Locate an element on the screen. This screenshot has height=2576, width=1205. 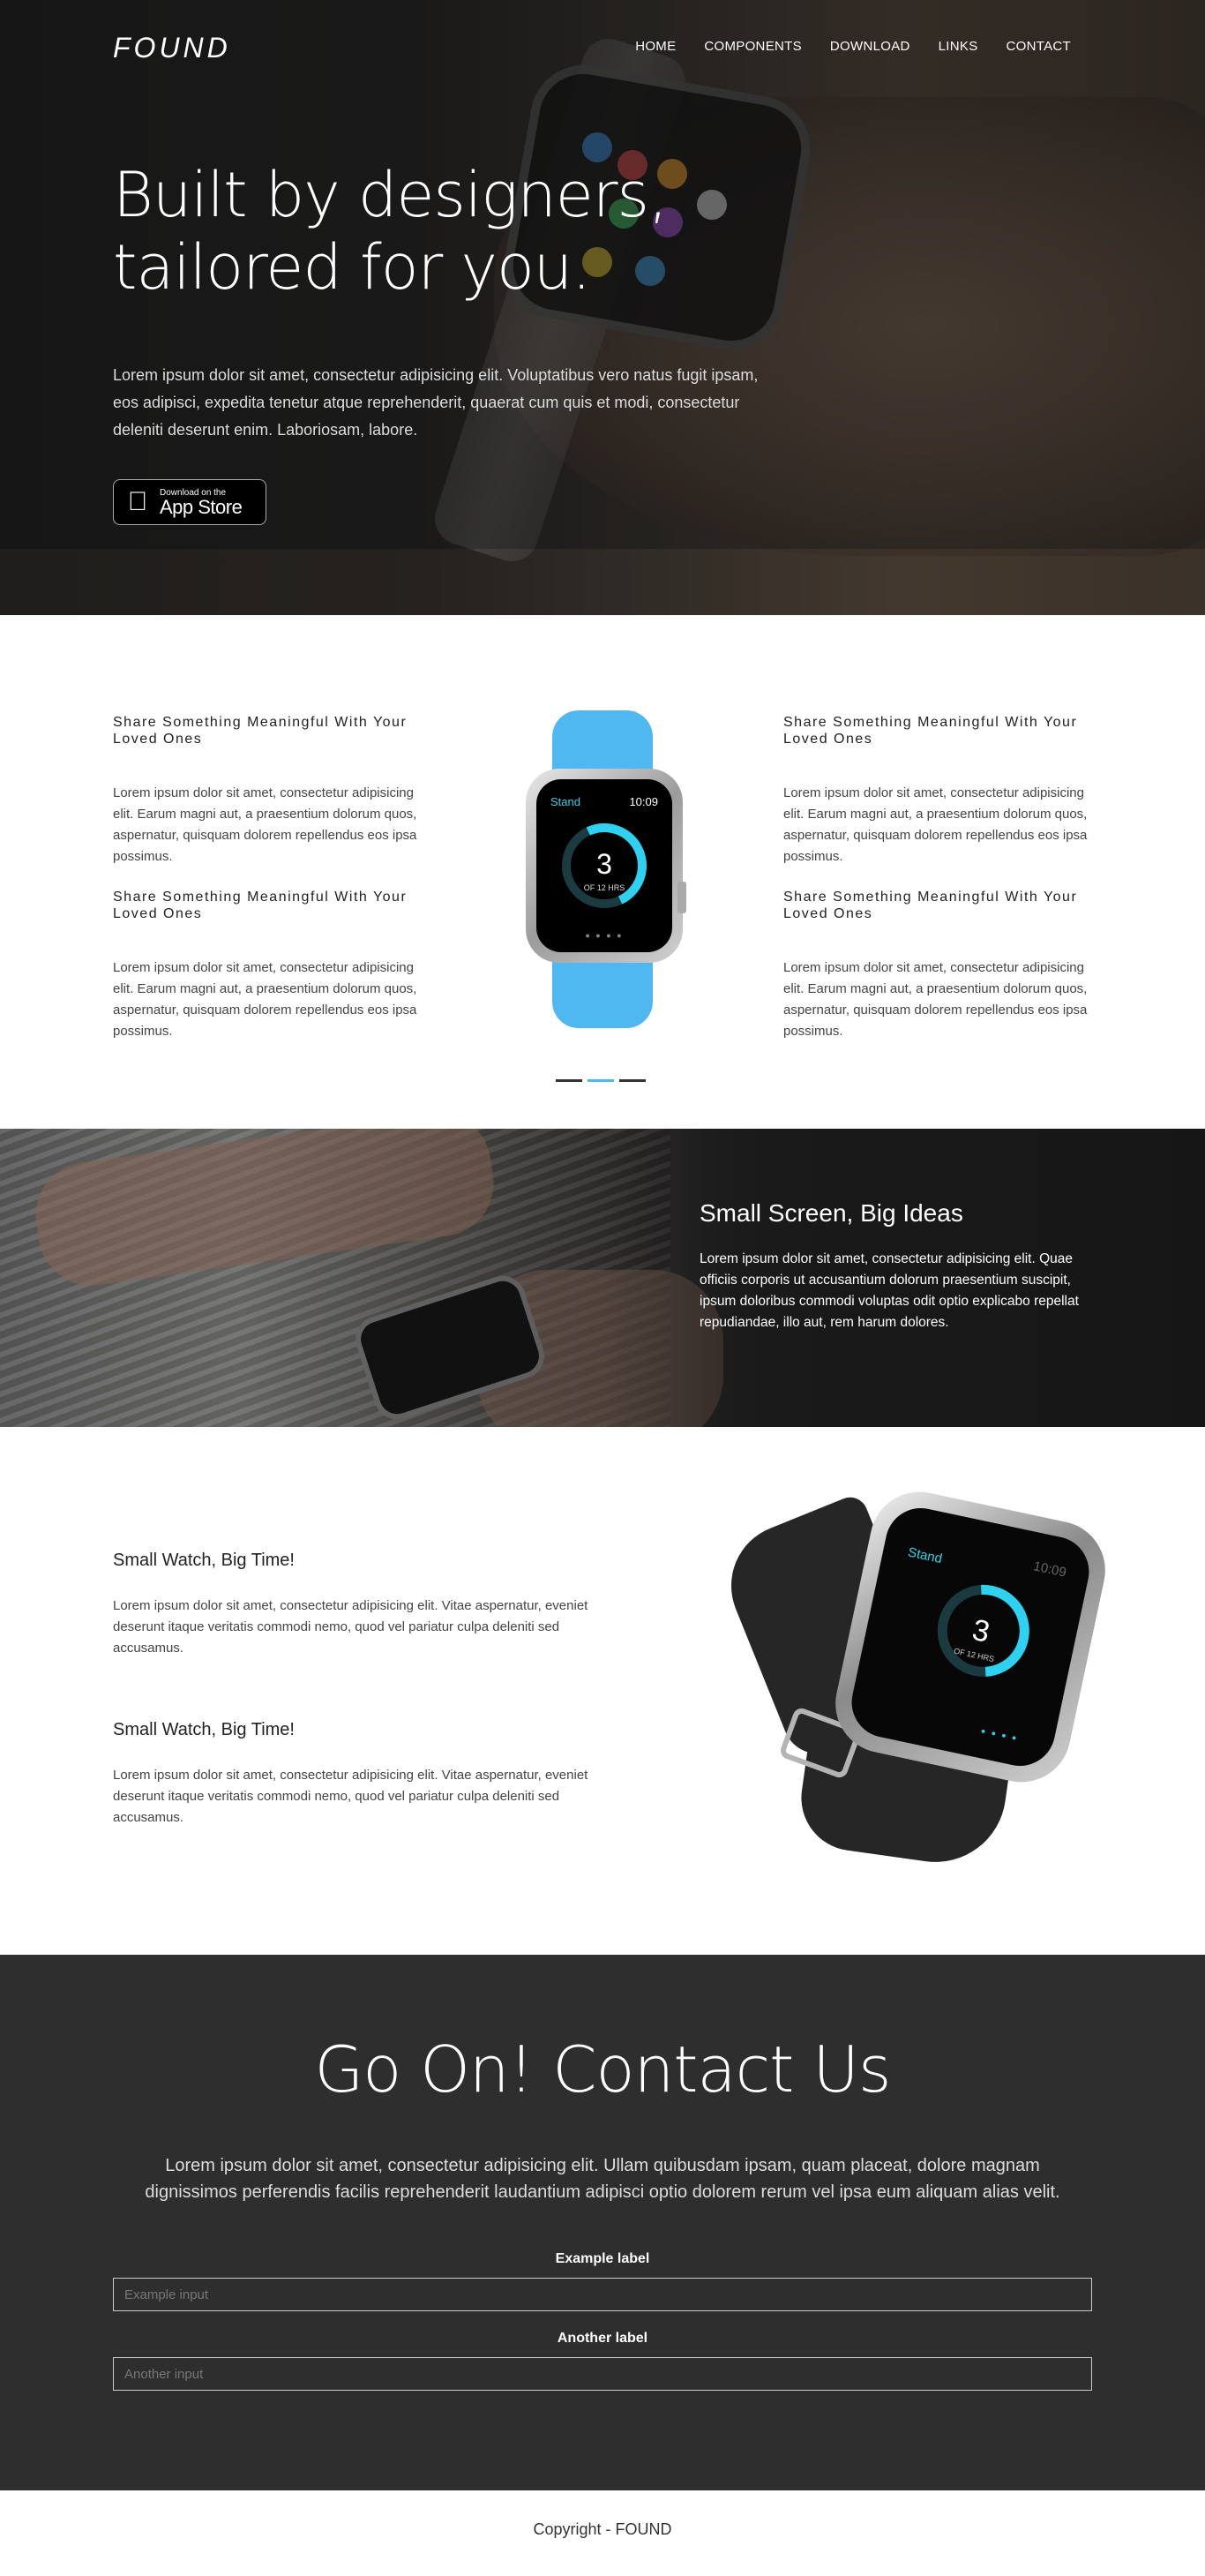
app-store-label: Download on the App Store is located at coordinates (201, 503).